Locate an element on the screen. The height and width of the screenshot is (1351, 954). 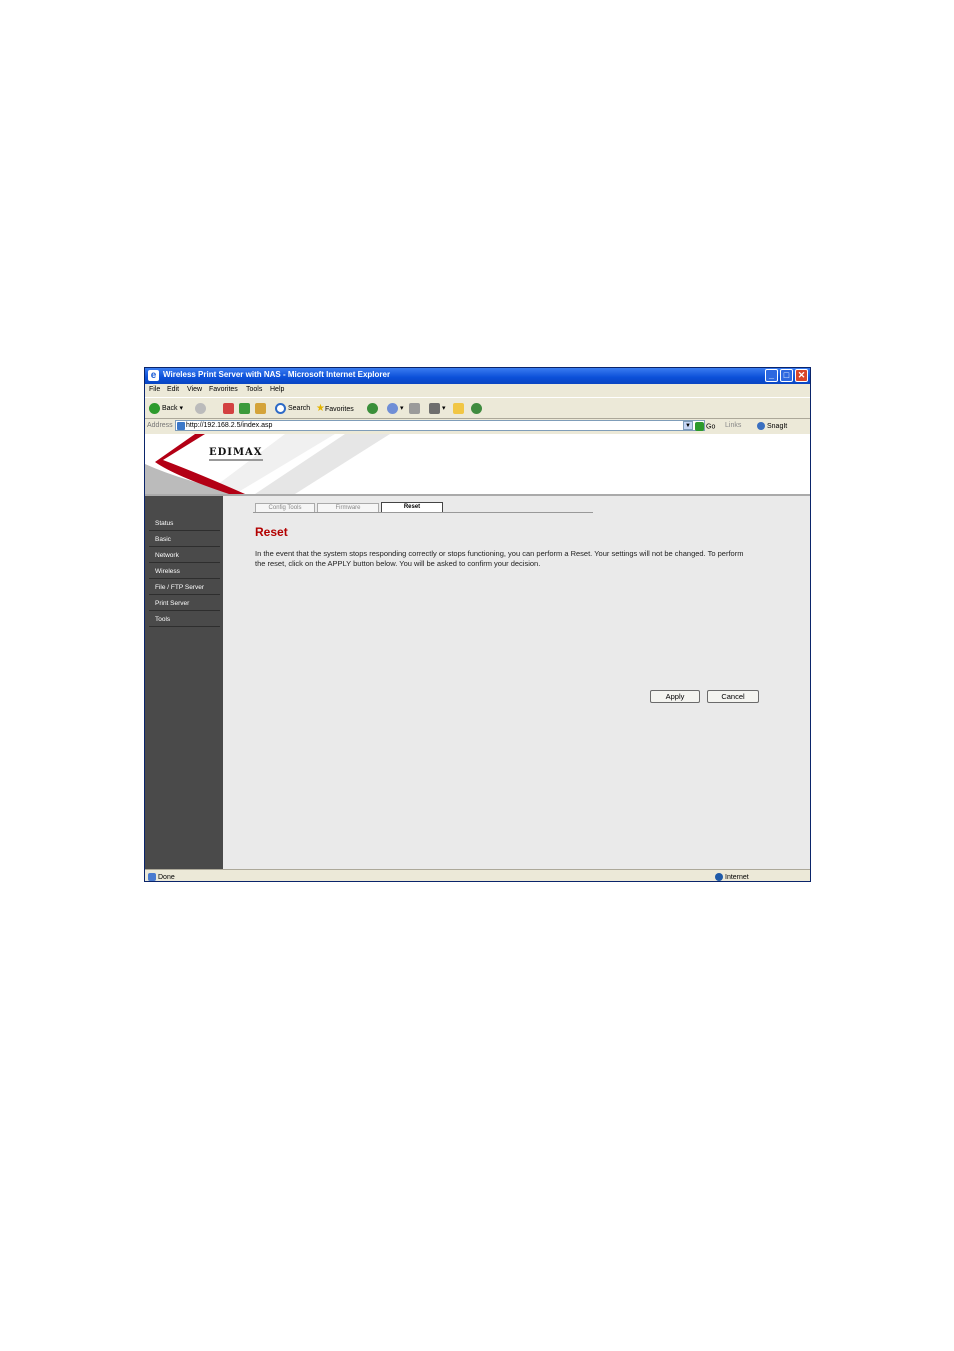
messenger-icon is located at coordinates (476, 408).